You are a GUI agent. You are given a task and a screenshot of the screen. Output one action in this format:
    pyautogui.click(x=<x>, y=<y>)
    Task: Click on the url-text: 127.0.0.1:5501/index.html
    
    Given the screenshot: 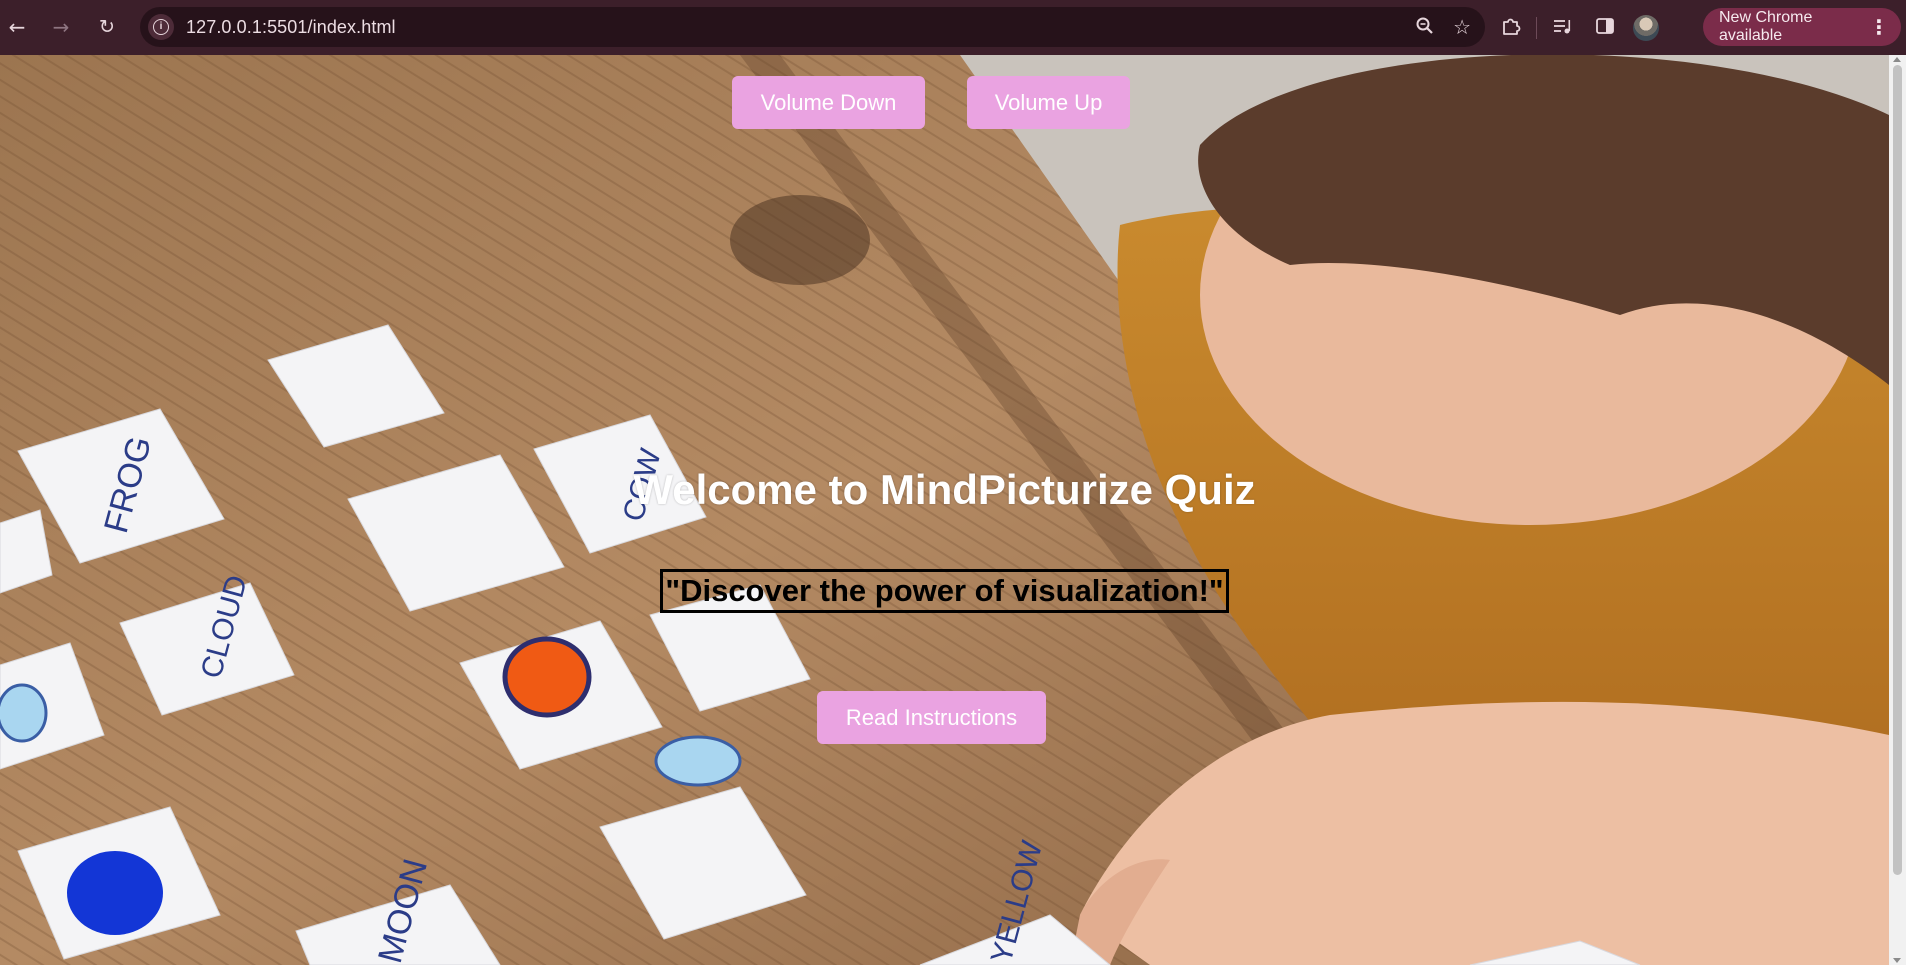 What is the action you would take?
    pyautogui.click(x=291, y=27)
    